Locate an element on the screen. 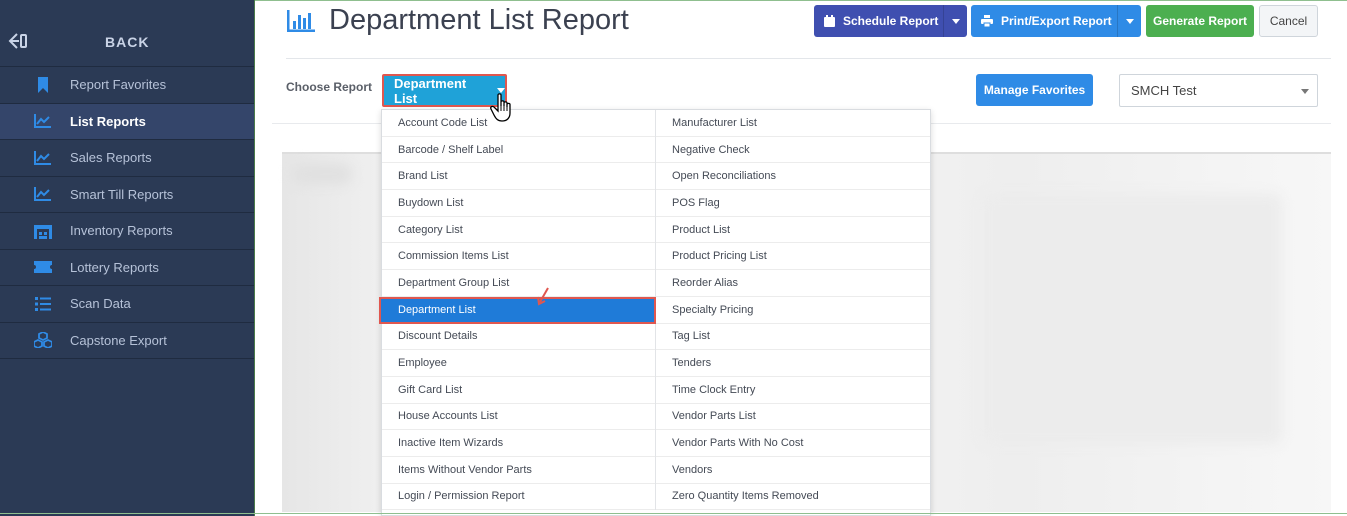  dropdown-item-category-list: Category List is located at coordinates (518, 230).